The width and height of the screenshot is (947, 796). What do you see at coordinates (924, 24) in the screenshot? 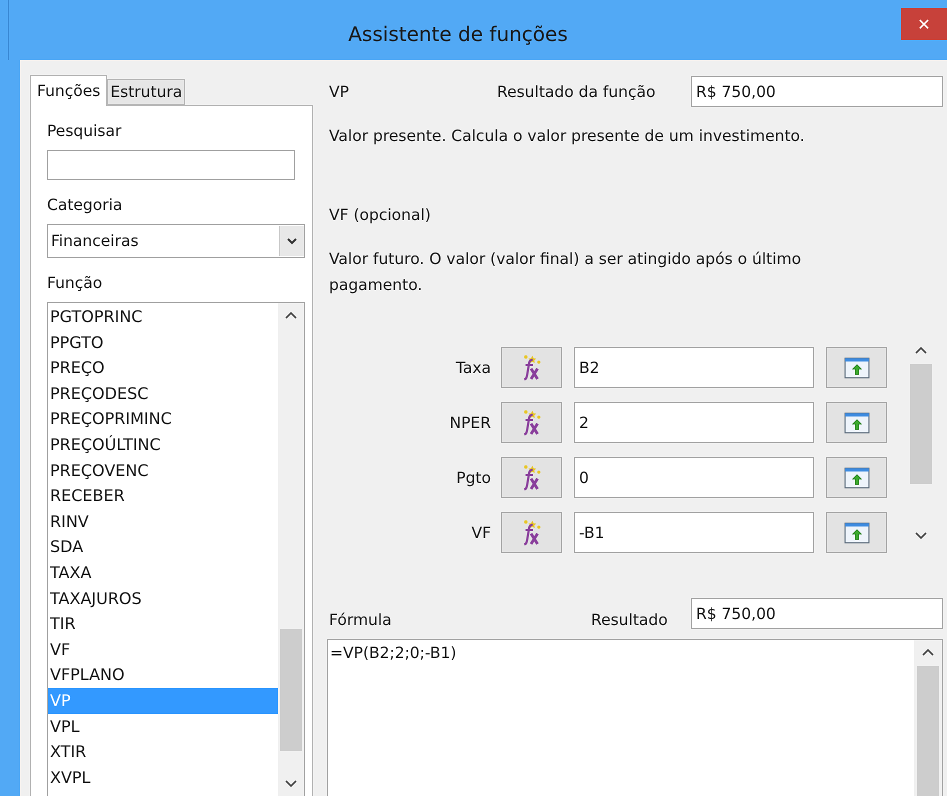
I see `close-button: ✕` at bounding box center [924, 24].